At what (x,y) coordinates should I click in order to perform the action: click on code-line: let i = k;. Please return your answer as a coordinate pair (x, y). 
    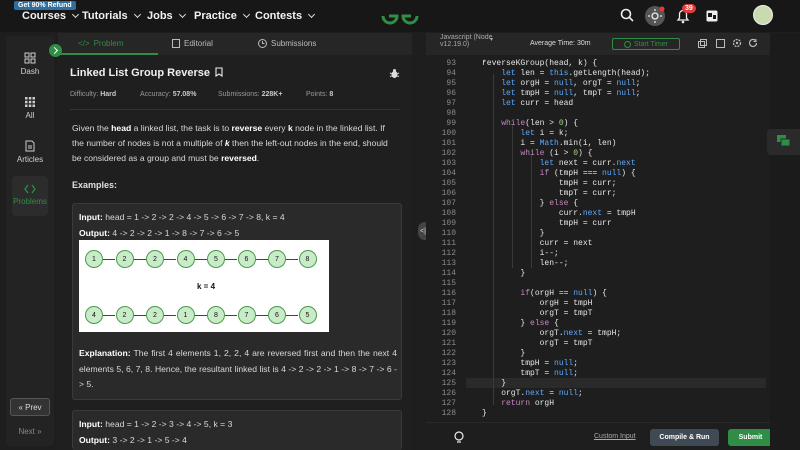
    Looking at the image, I should click on (544, 133).